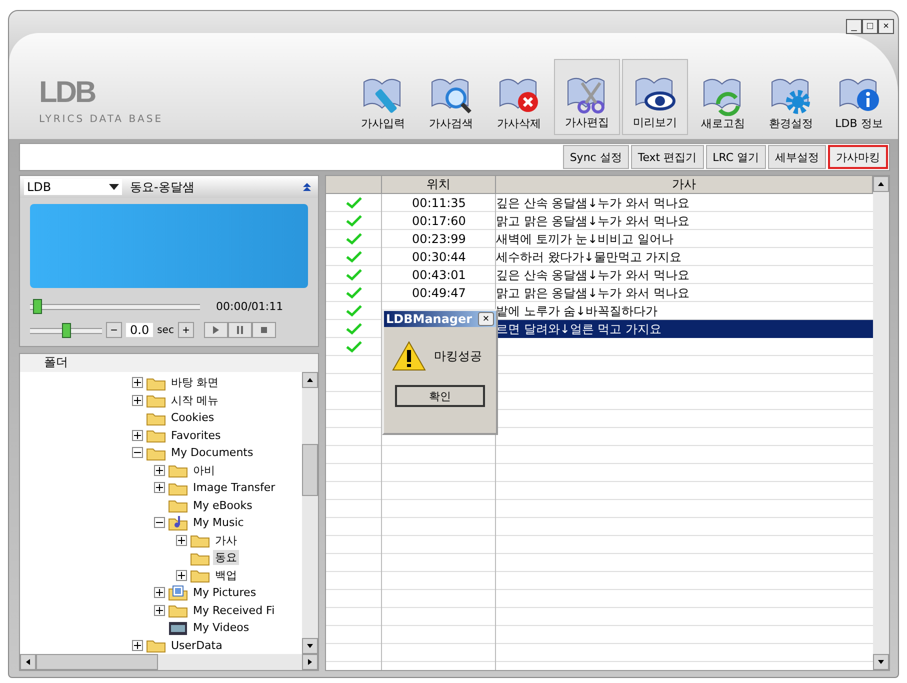 This screenshot has height=683, width=907. I want to click on column-header: 위치, so click(439, 185).